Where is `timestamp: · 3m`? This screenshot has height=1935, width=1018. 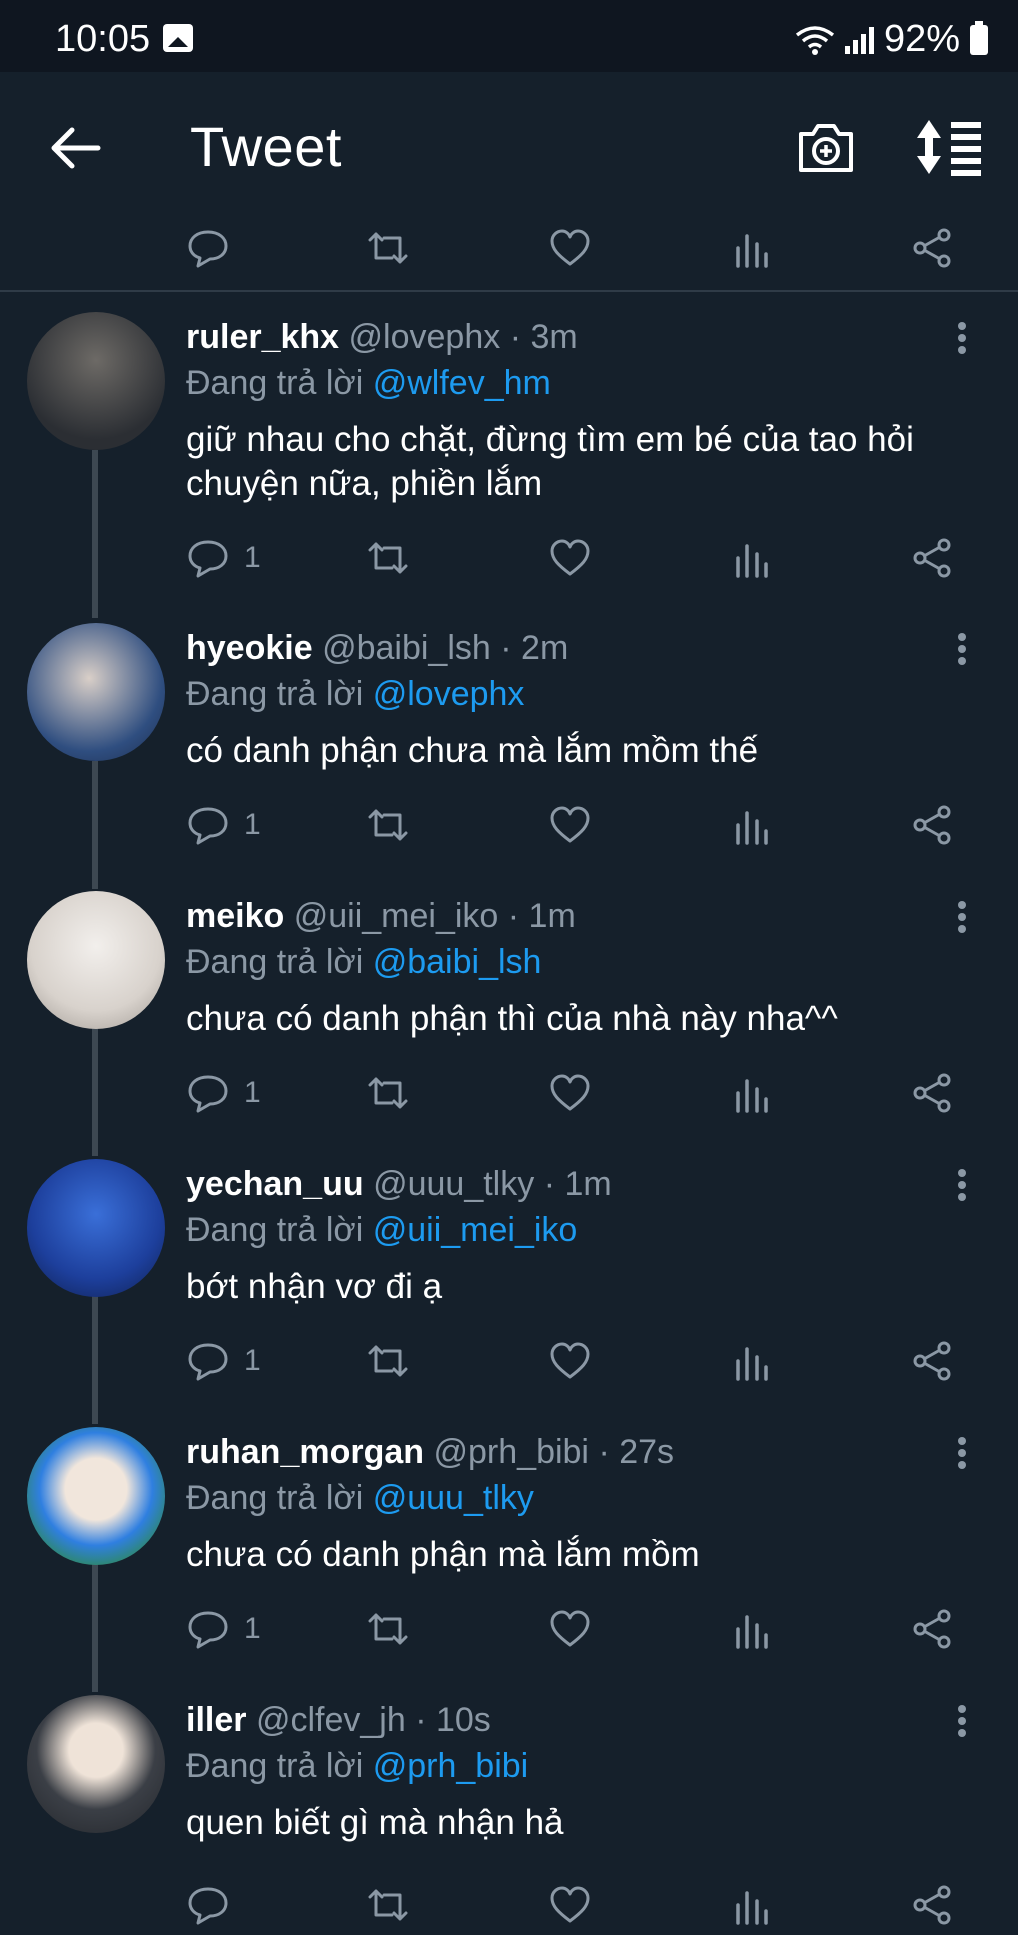
timestamp: · 3m is located at coordinates (543, 337).